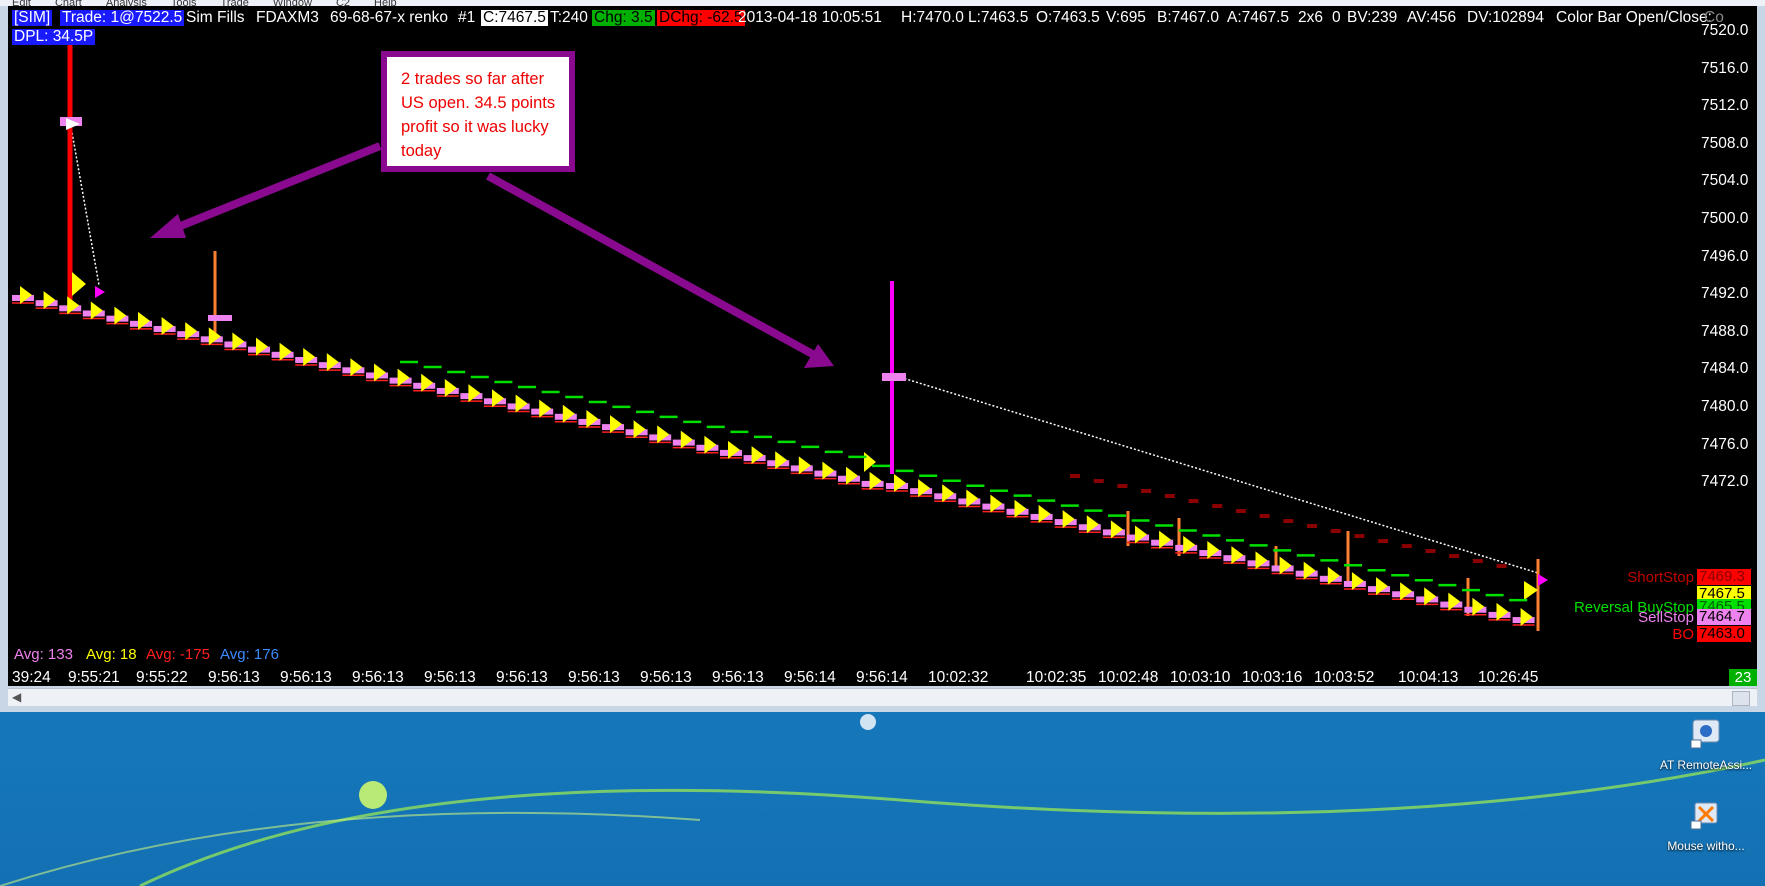  I want to click on instrument-symbol: FDAXM3, so click(287, 17).